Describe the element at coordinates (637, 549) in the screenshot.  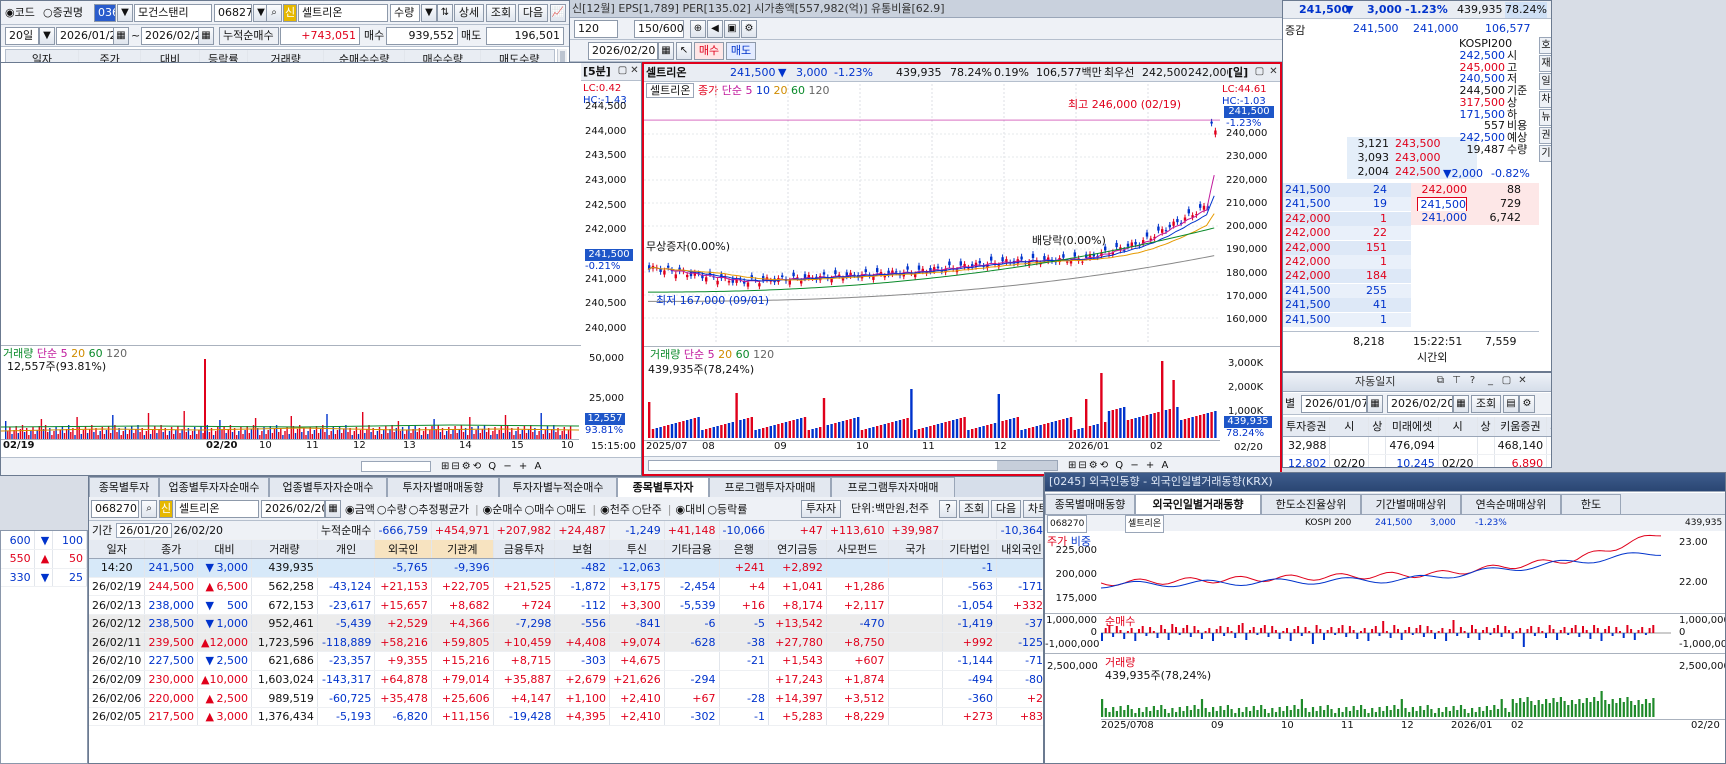
I see `col-header: 투신` at that location.